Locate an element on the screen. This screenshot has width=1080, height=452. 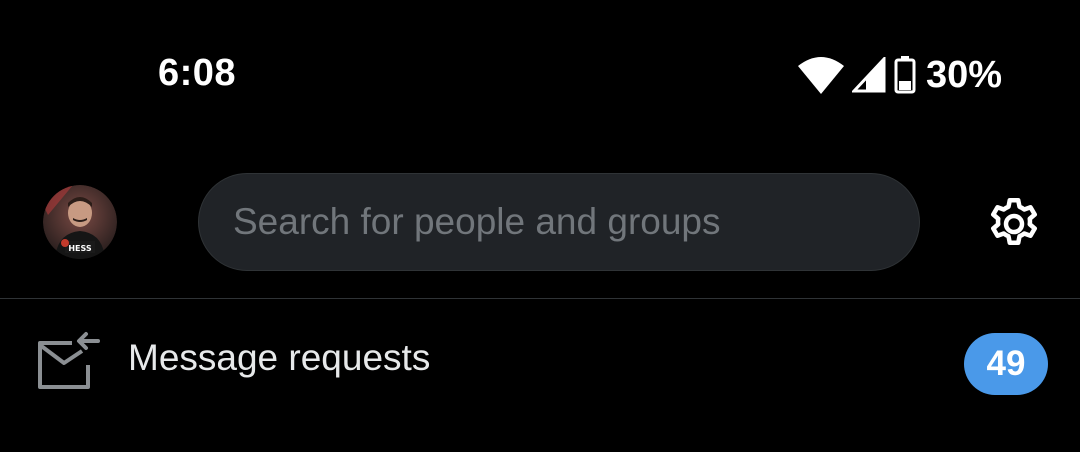
gear-icon is located at coordinates (1014, 221).